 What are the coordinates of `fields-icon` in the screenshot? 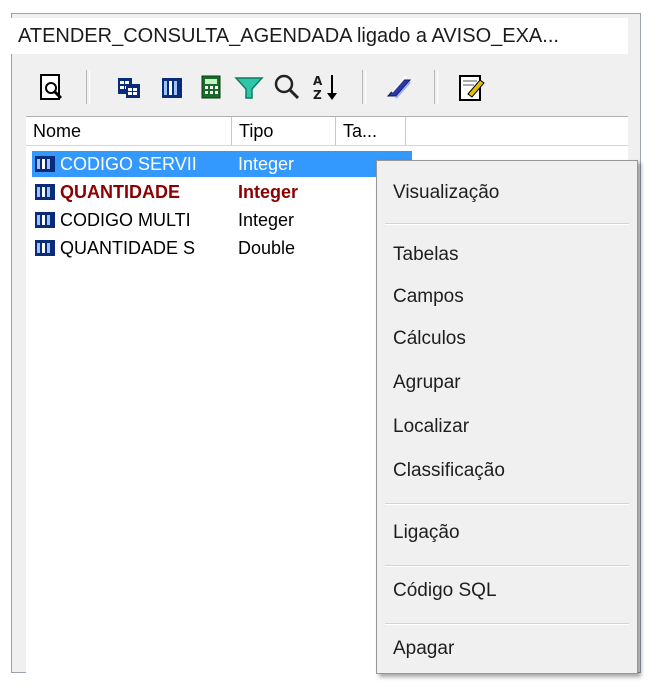 It's located at (171, 87).